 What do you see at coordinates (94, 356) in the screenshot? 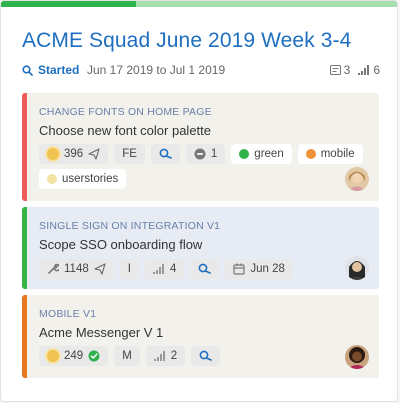
I see `check-circle-icon` at bounding box center [94, 356].